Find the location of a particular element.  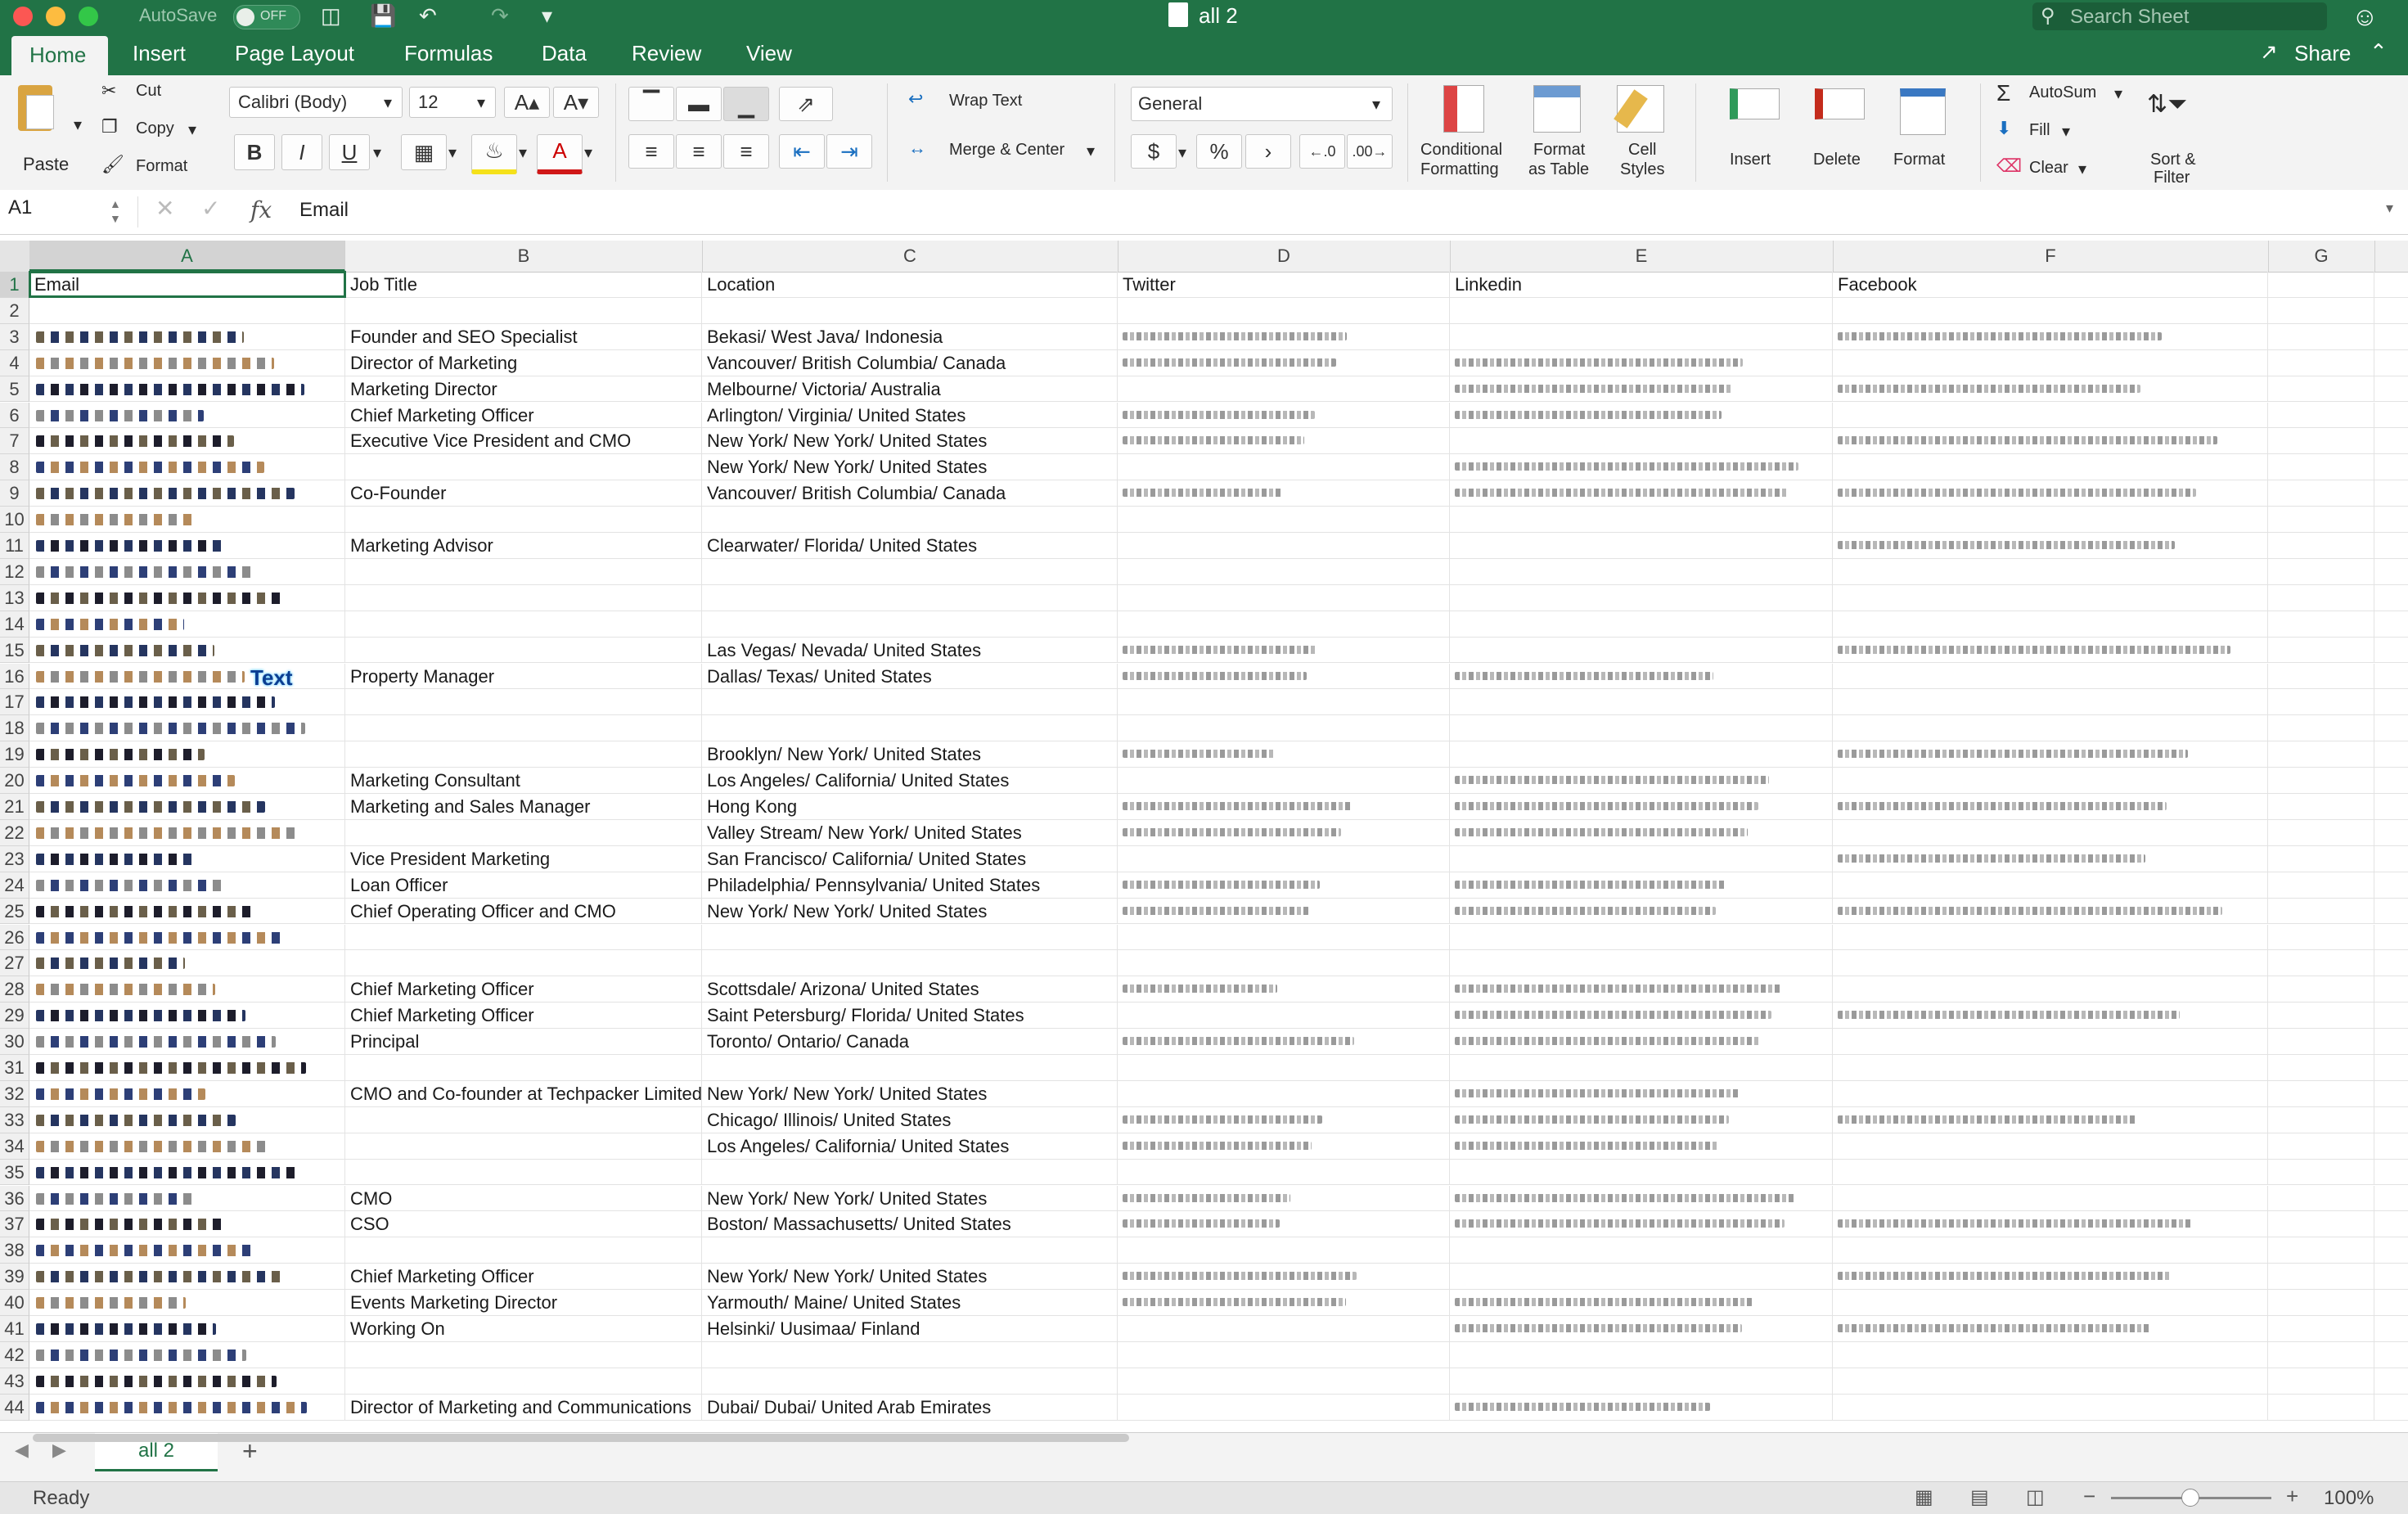

cell-location: Dallas/ Texas/ United States is located at coordinates (910, 676).